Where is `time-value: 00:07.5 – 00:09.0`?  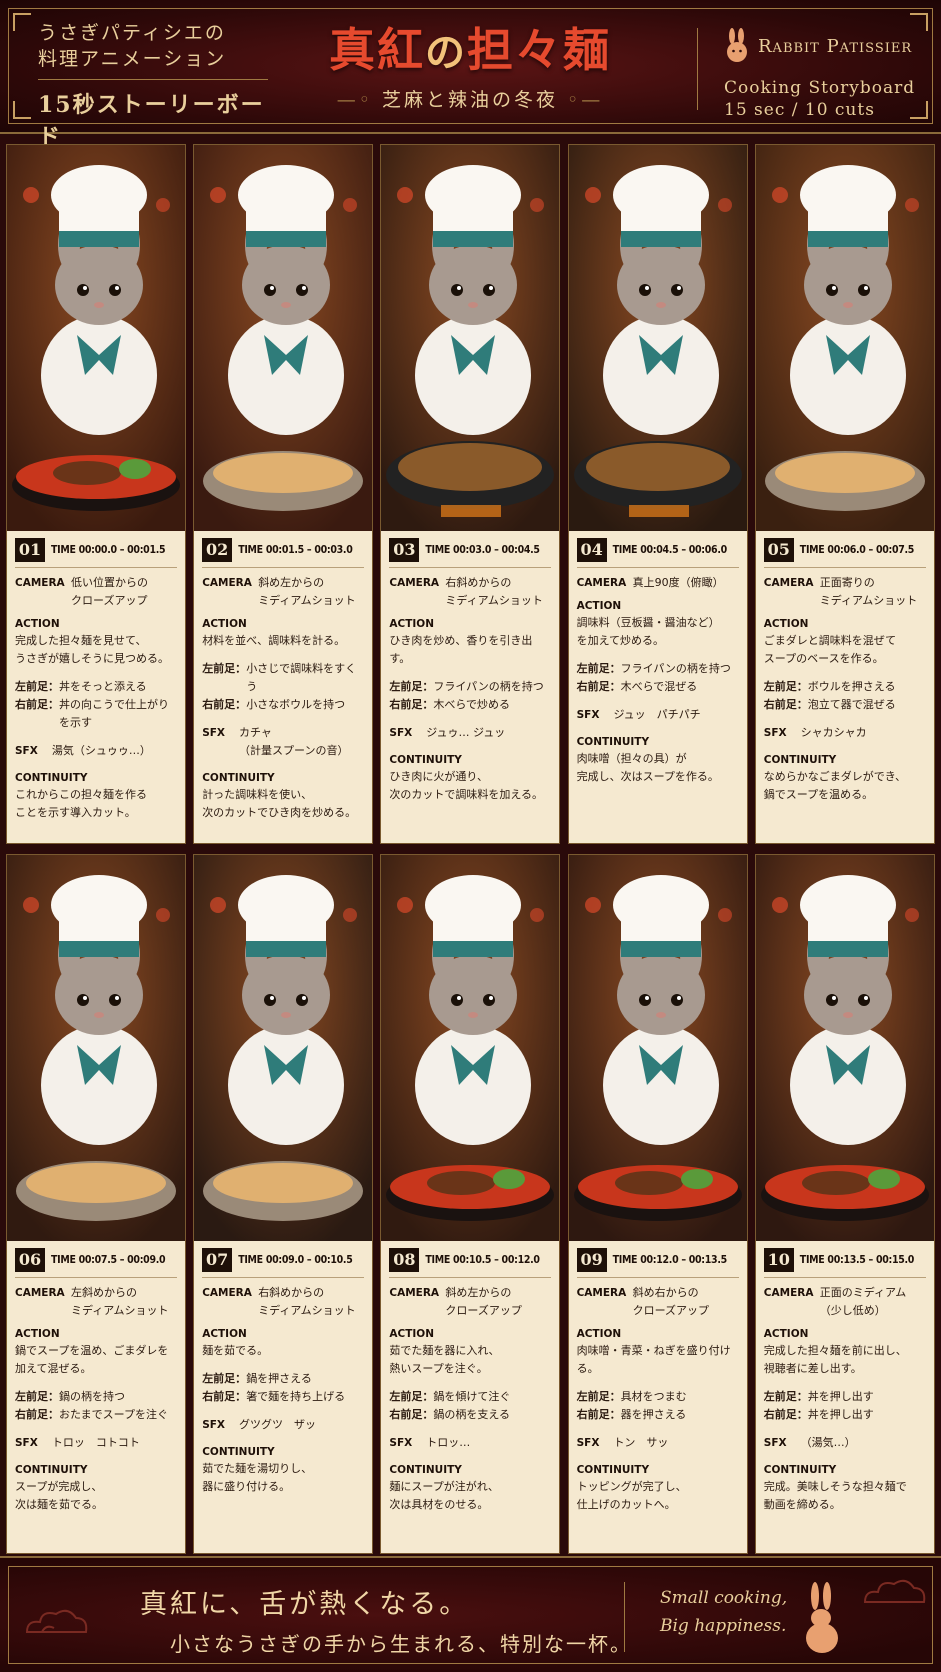 time-value: 00:07.5 – 00:09.0 is located at coordinates (122, 1260).